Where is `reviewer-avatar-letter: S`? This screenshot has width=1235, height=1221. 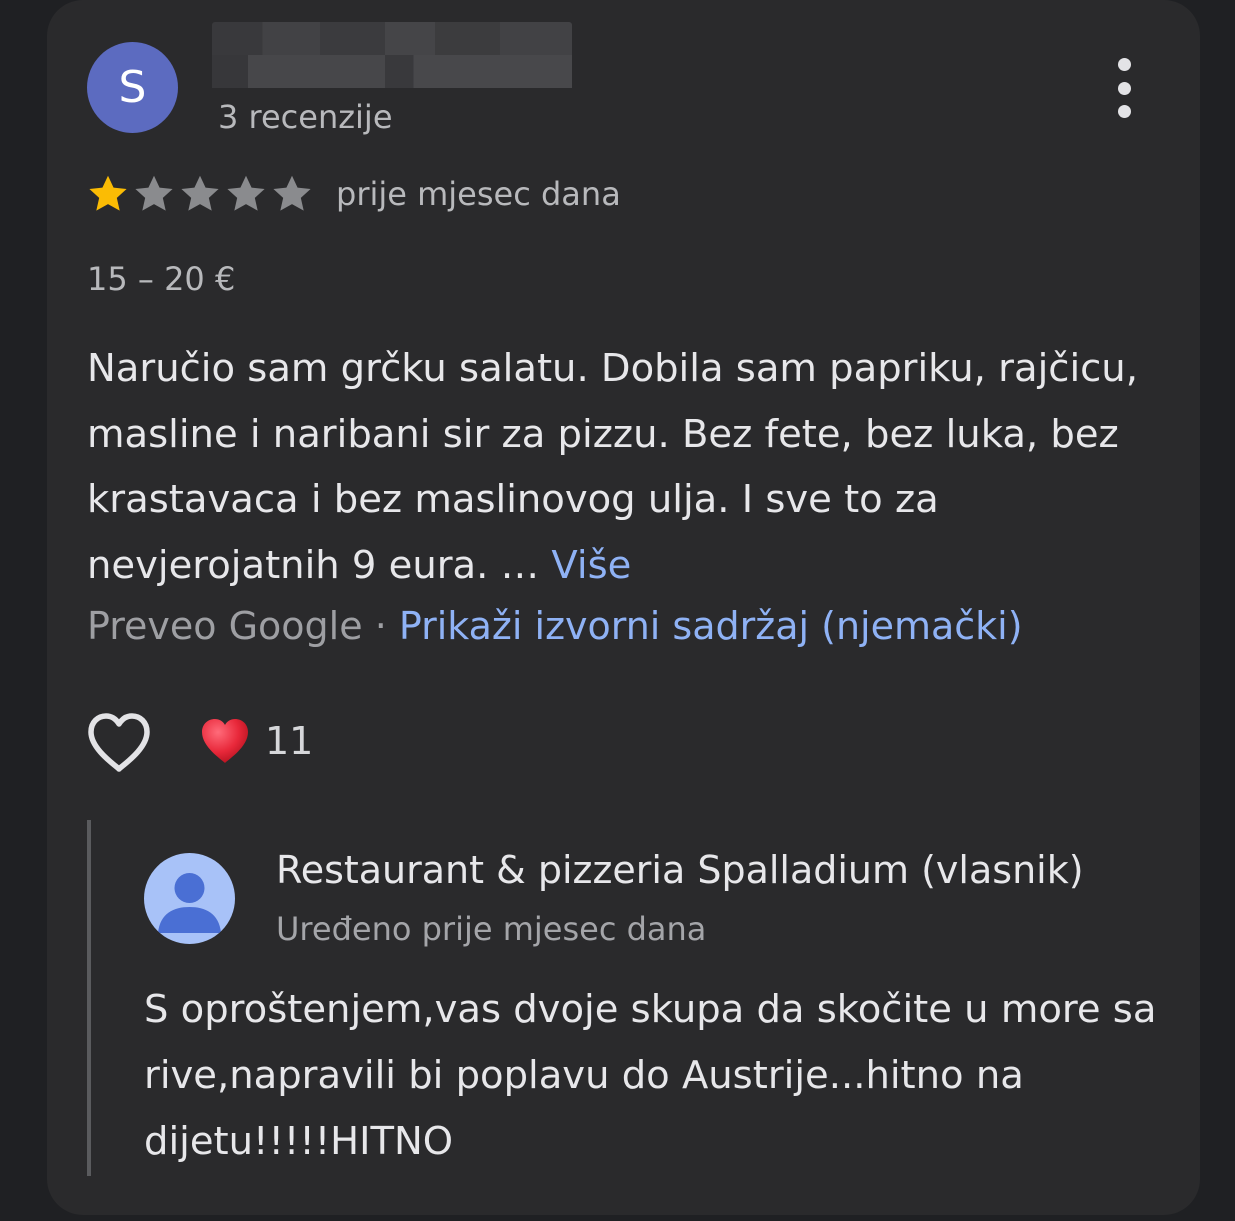 reviewer-avatar-letter: S is located at coordinates (132, 87).